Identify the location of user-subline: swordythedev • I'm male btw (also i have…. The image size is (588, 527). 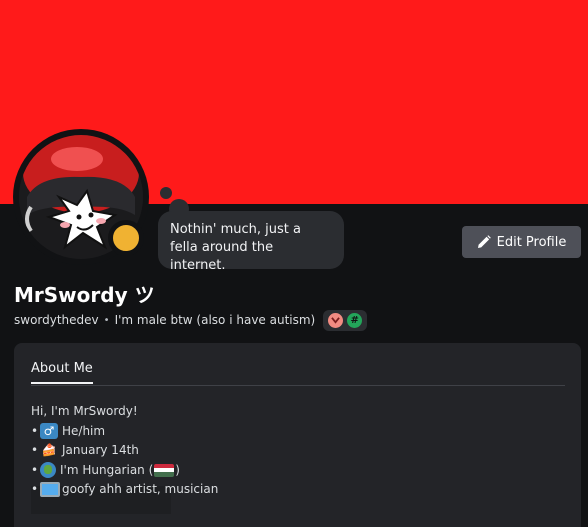
(191, 320).